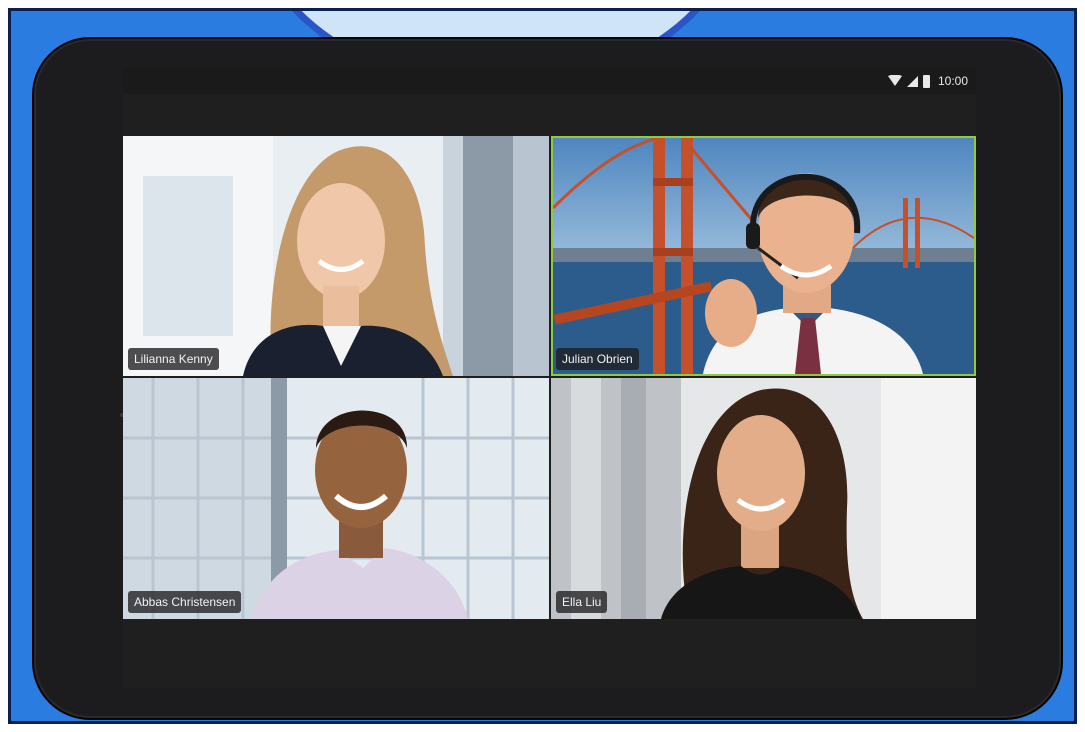  I want to click on video-tile-lilianna-kenny: Lilianna Kenny, so click(336, 256).